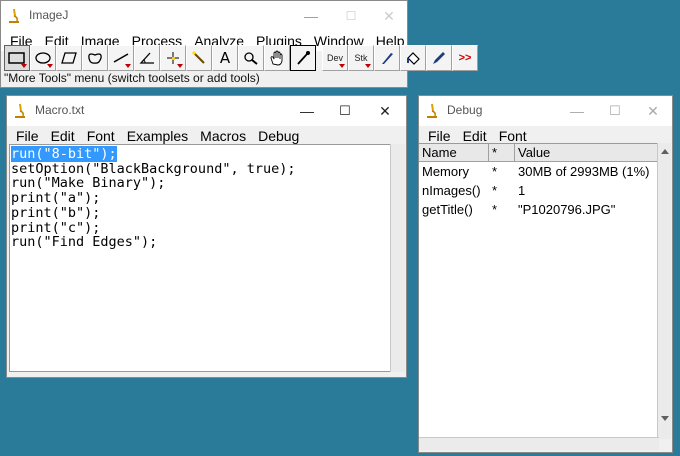  I want to click on rectangle-tool-button, so click(17, 58).